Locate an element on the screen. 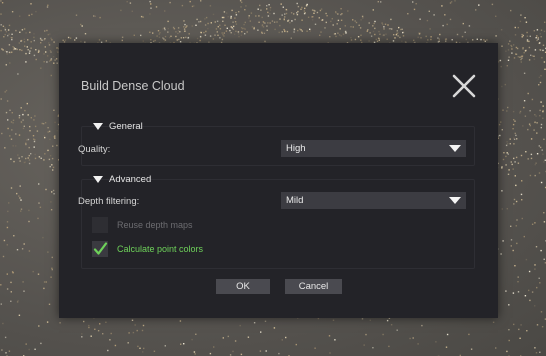 This screenshot has height=356, width=546. depth-filtering-select: Mild is located at coordinates (373, 200).